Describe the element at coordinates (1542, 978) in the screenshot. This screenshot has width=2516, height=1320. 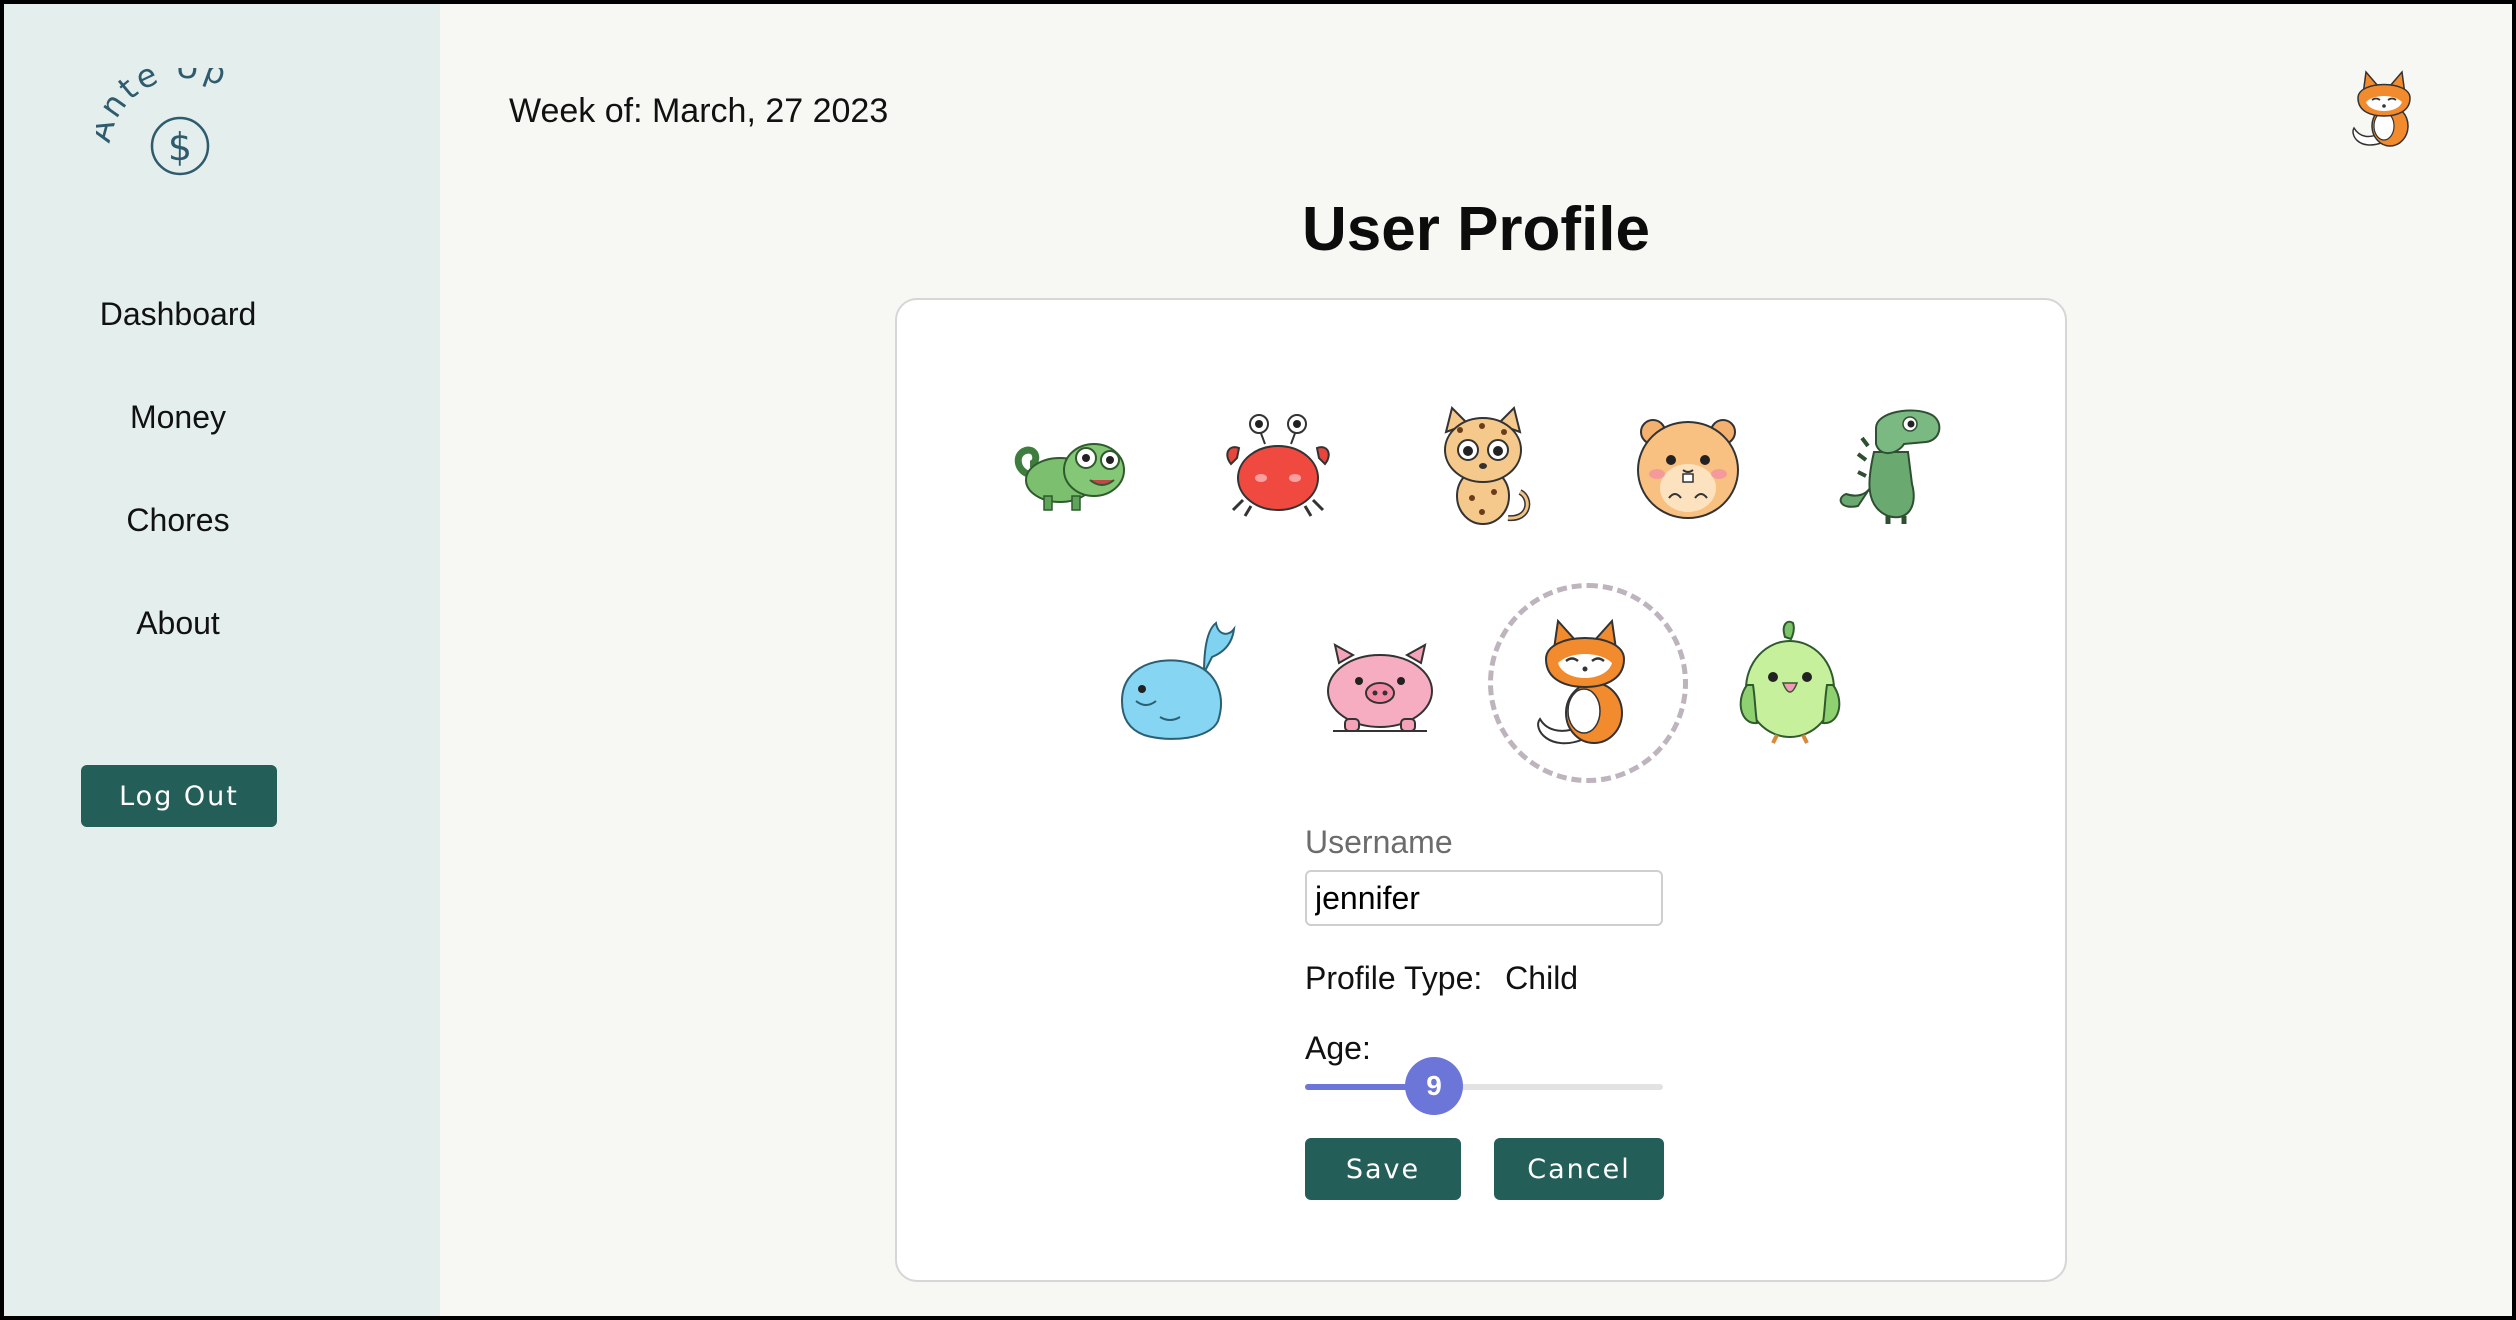
I see `profile-type-value: Child` at that location.